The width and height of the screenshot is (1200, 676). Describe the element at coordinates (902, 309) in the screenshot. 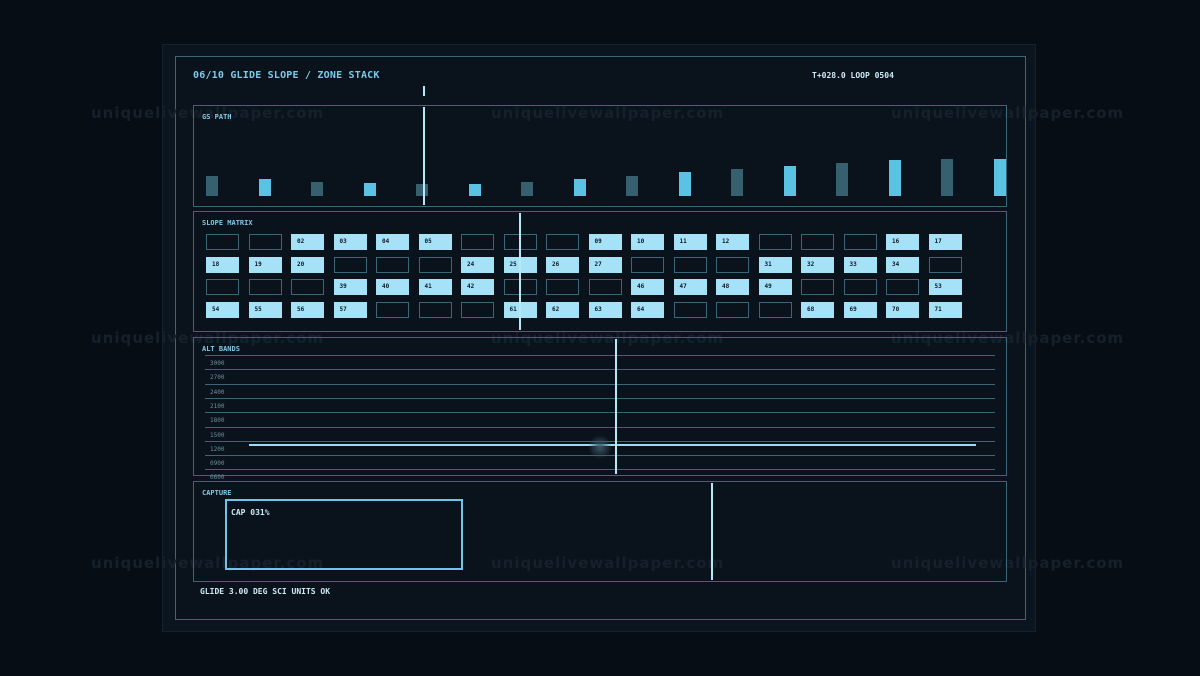

I see `matrix-cell-active: 70` at that location.